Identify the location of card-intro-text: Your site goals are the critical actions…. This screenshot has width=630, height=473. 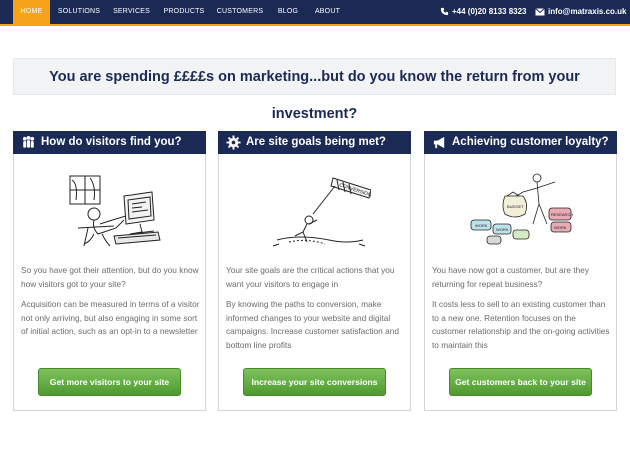
(310, 277).